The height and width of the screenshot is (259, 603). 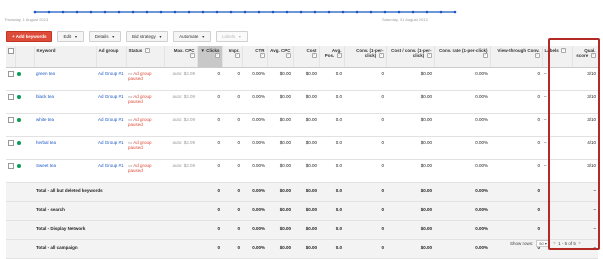 What do you see at coordinates (231, 36) in the screenshot?
I see `labels-button: Labels ▼` at bounding box center [231, 36].